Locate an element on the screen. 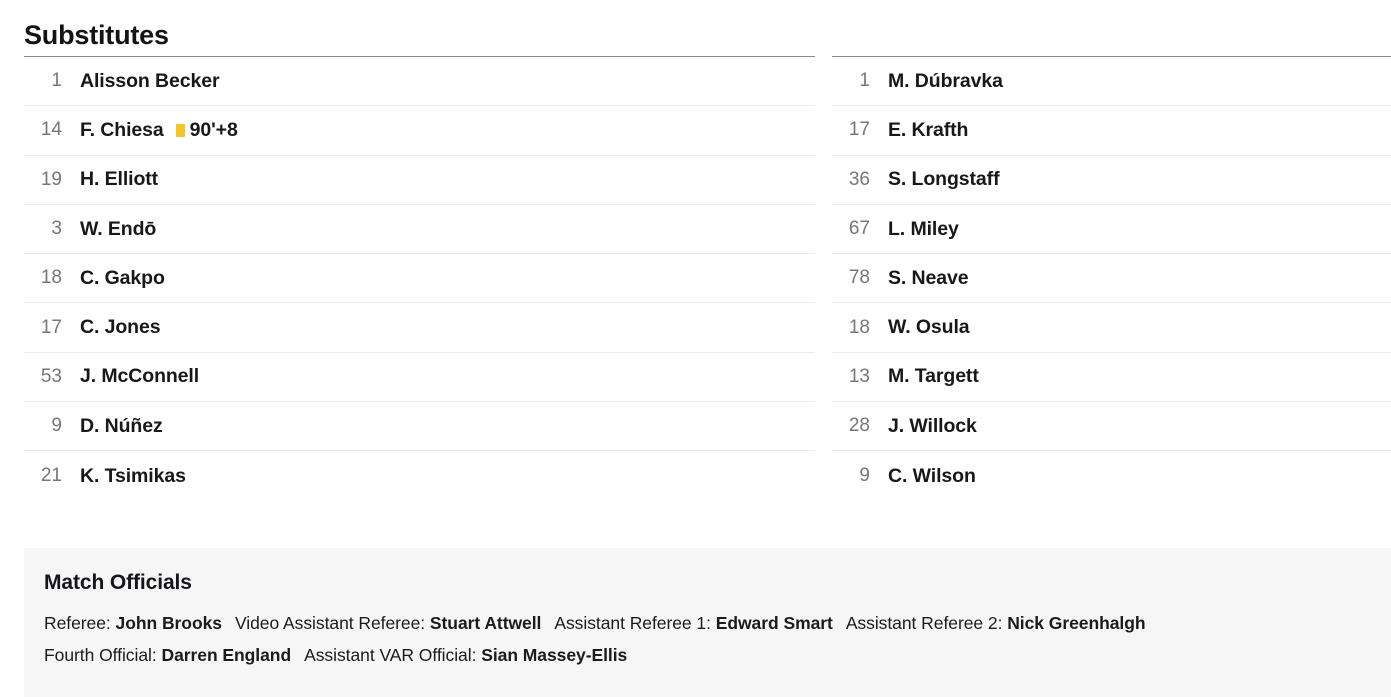 The height and width of the screenshot is (697, 1391). official-name: John Brooks is located at coordinates (168, 623).